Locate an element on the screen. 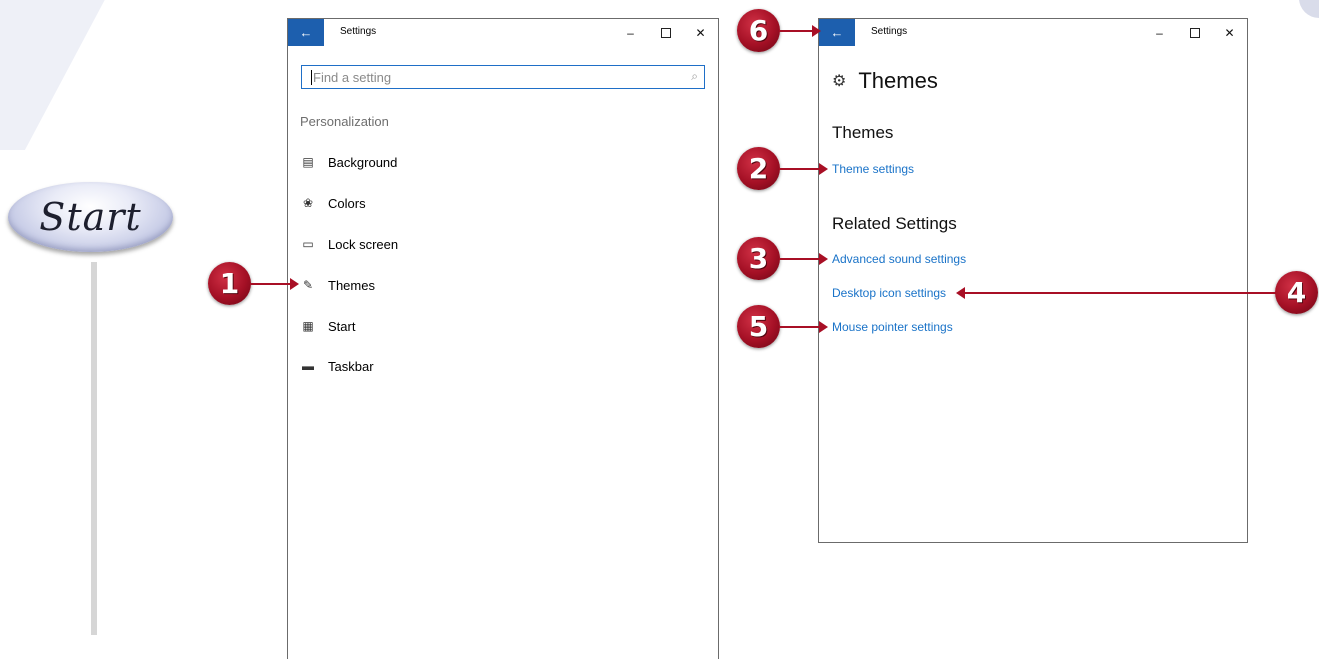 The width and height of the screenshot is (1319, 659). nav-item-label: Taskbar is located at coordinates (351, 366).